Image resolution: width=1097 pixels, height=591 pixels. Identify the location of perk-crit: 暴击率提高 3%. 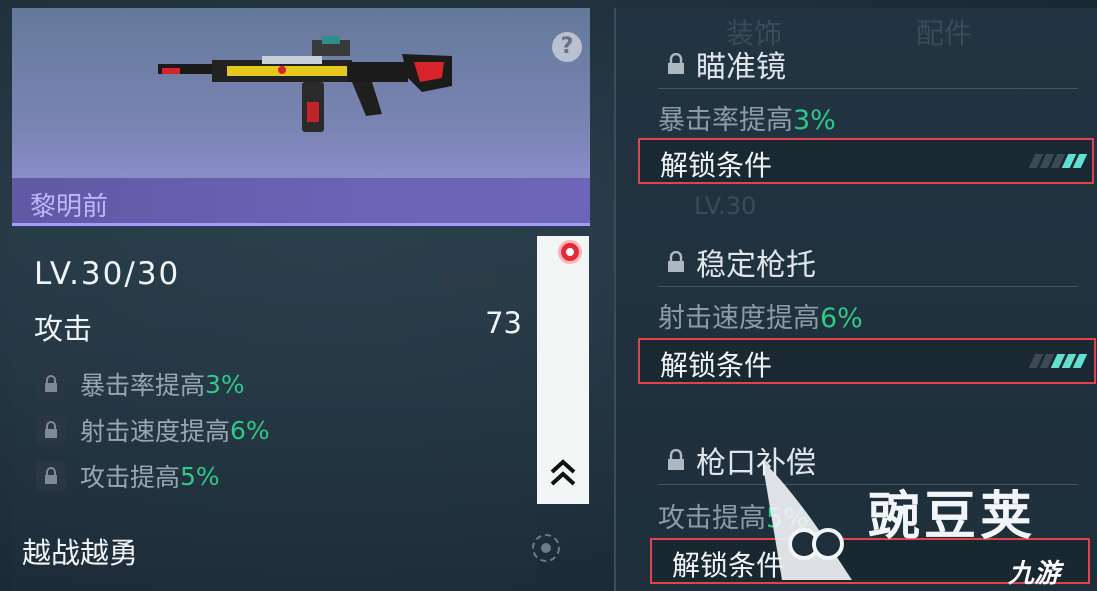
(140, 384).